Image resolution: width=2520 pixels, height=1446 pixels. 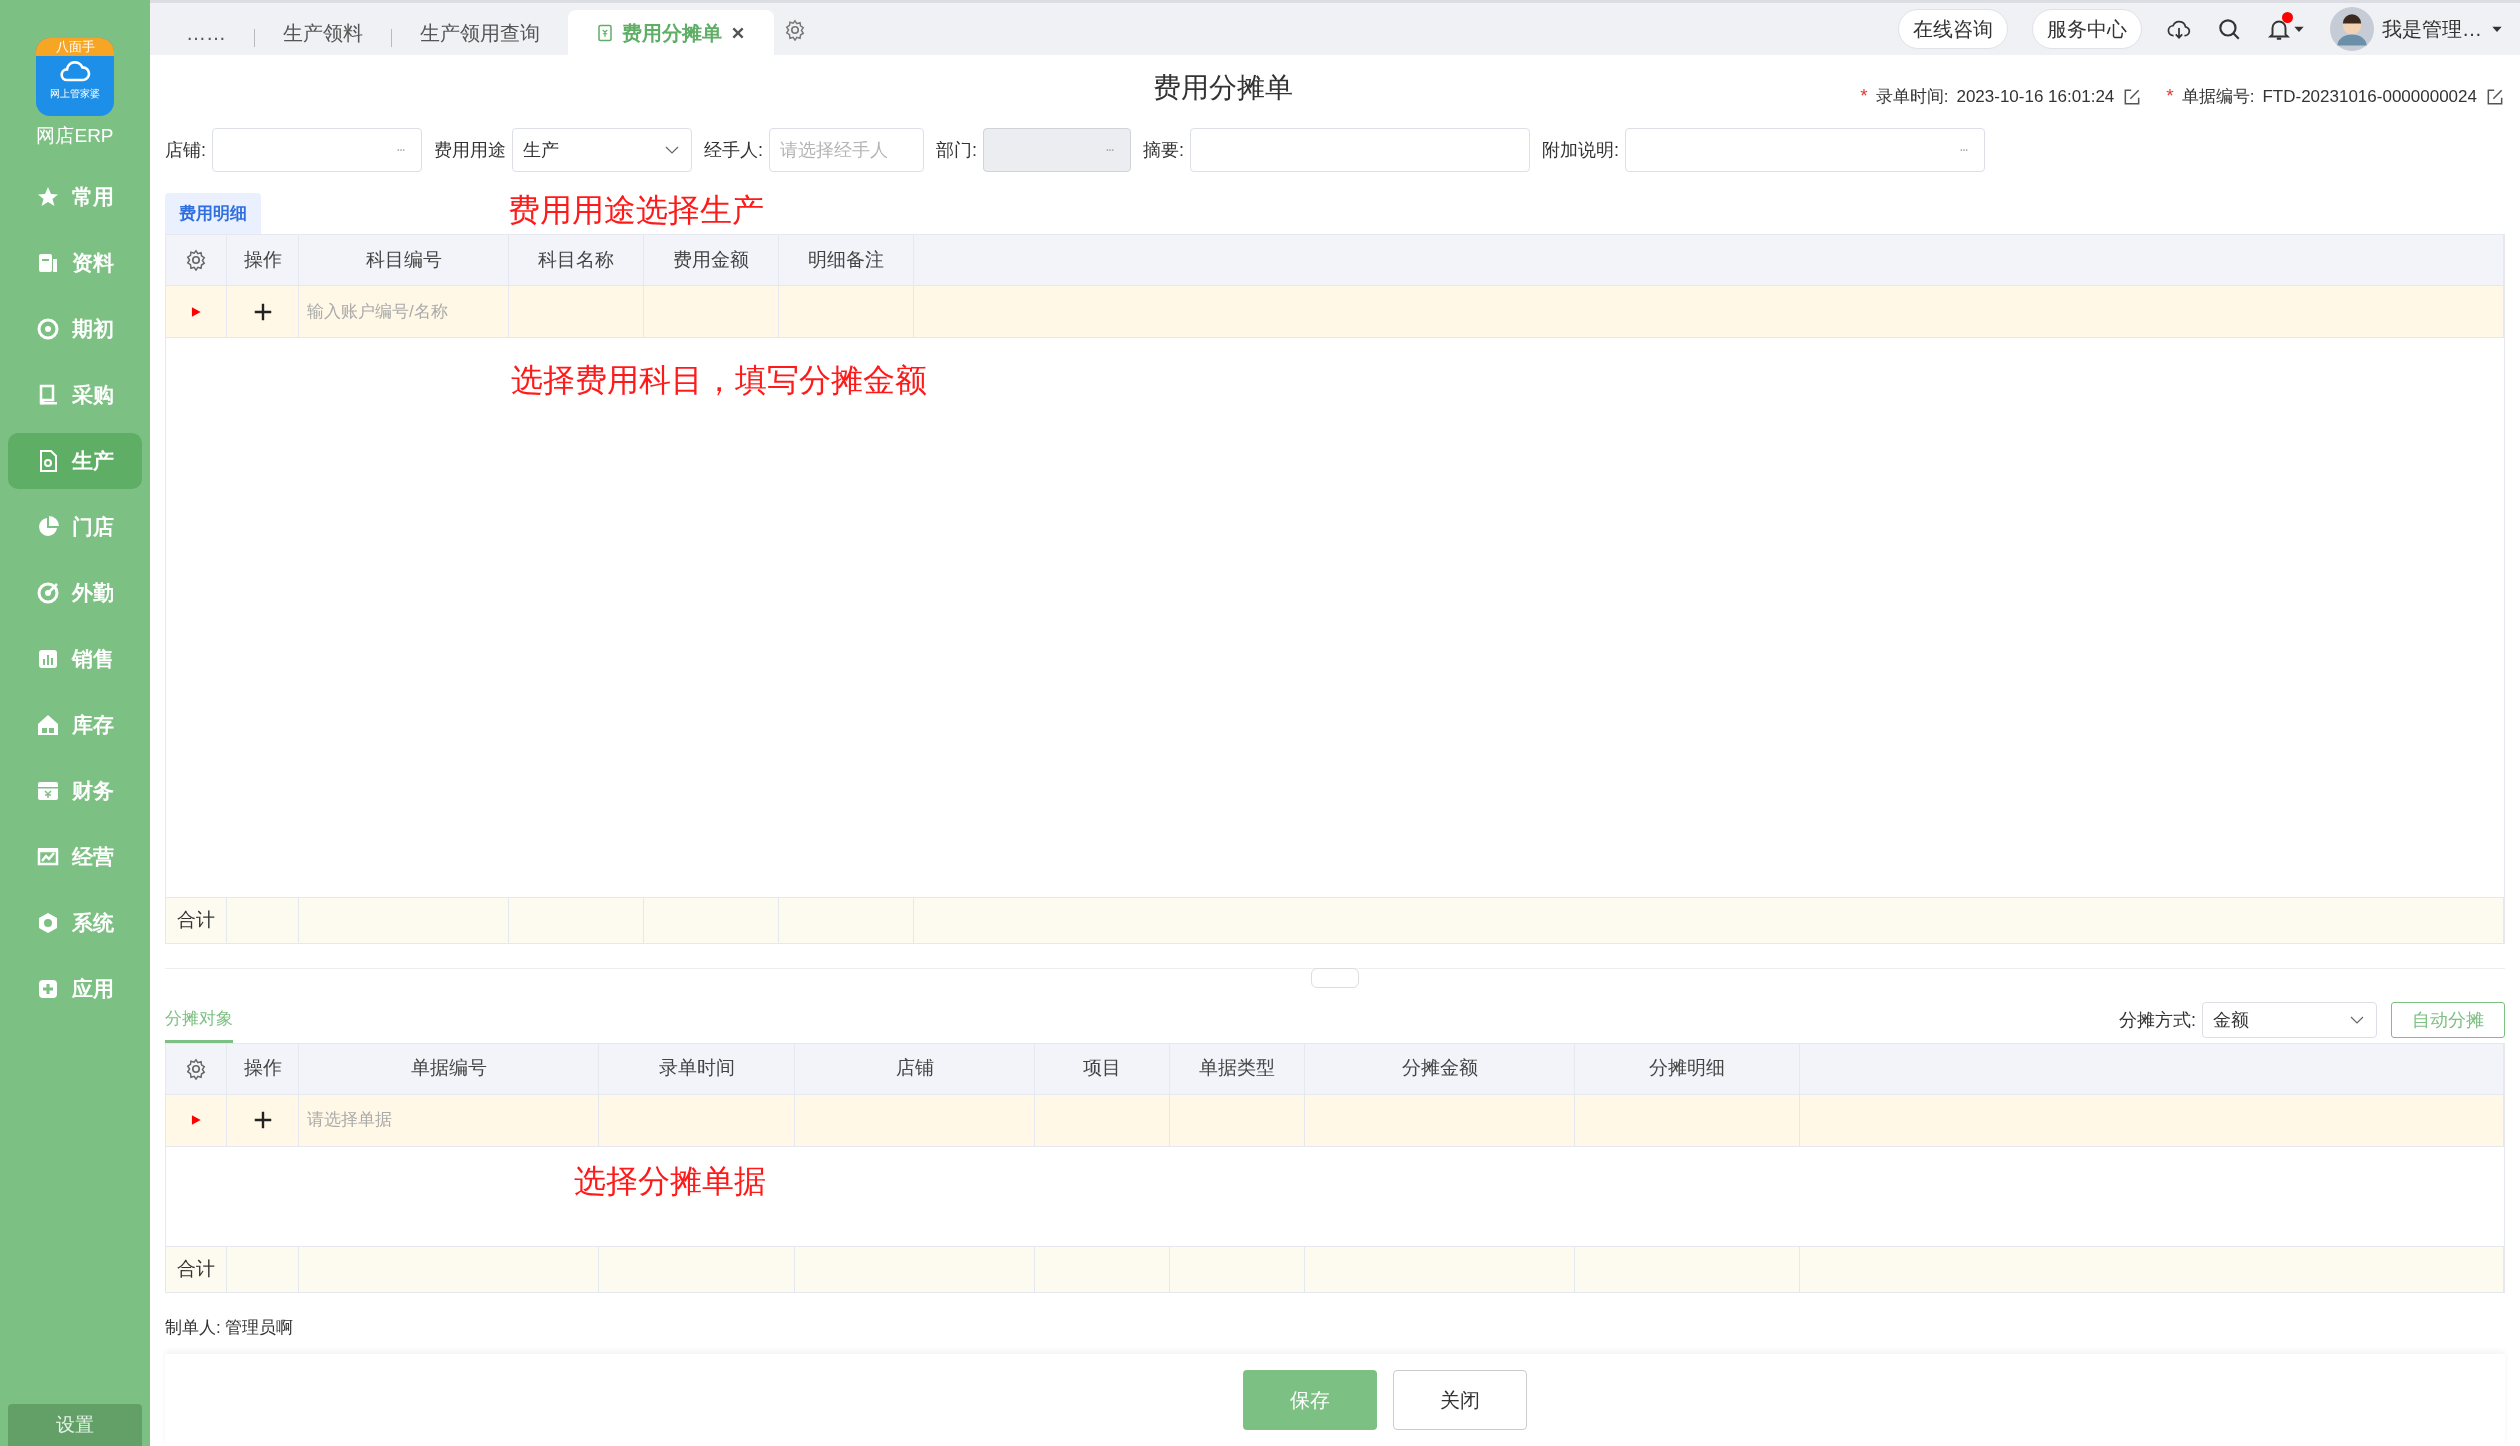 What do you see at coordinates (1237, 1068) in the screenshot?
I see `column-header: 单据类型` at bounding box center [1237, 1068].